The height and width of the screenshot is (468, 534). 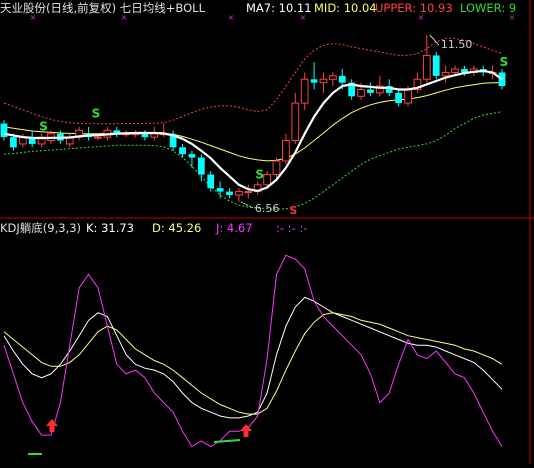 I want to click on high-label-leader, so click(x=434, y=40).